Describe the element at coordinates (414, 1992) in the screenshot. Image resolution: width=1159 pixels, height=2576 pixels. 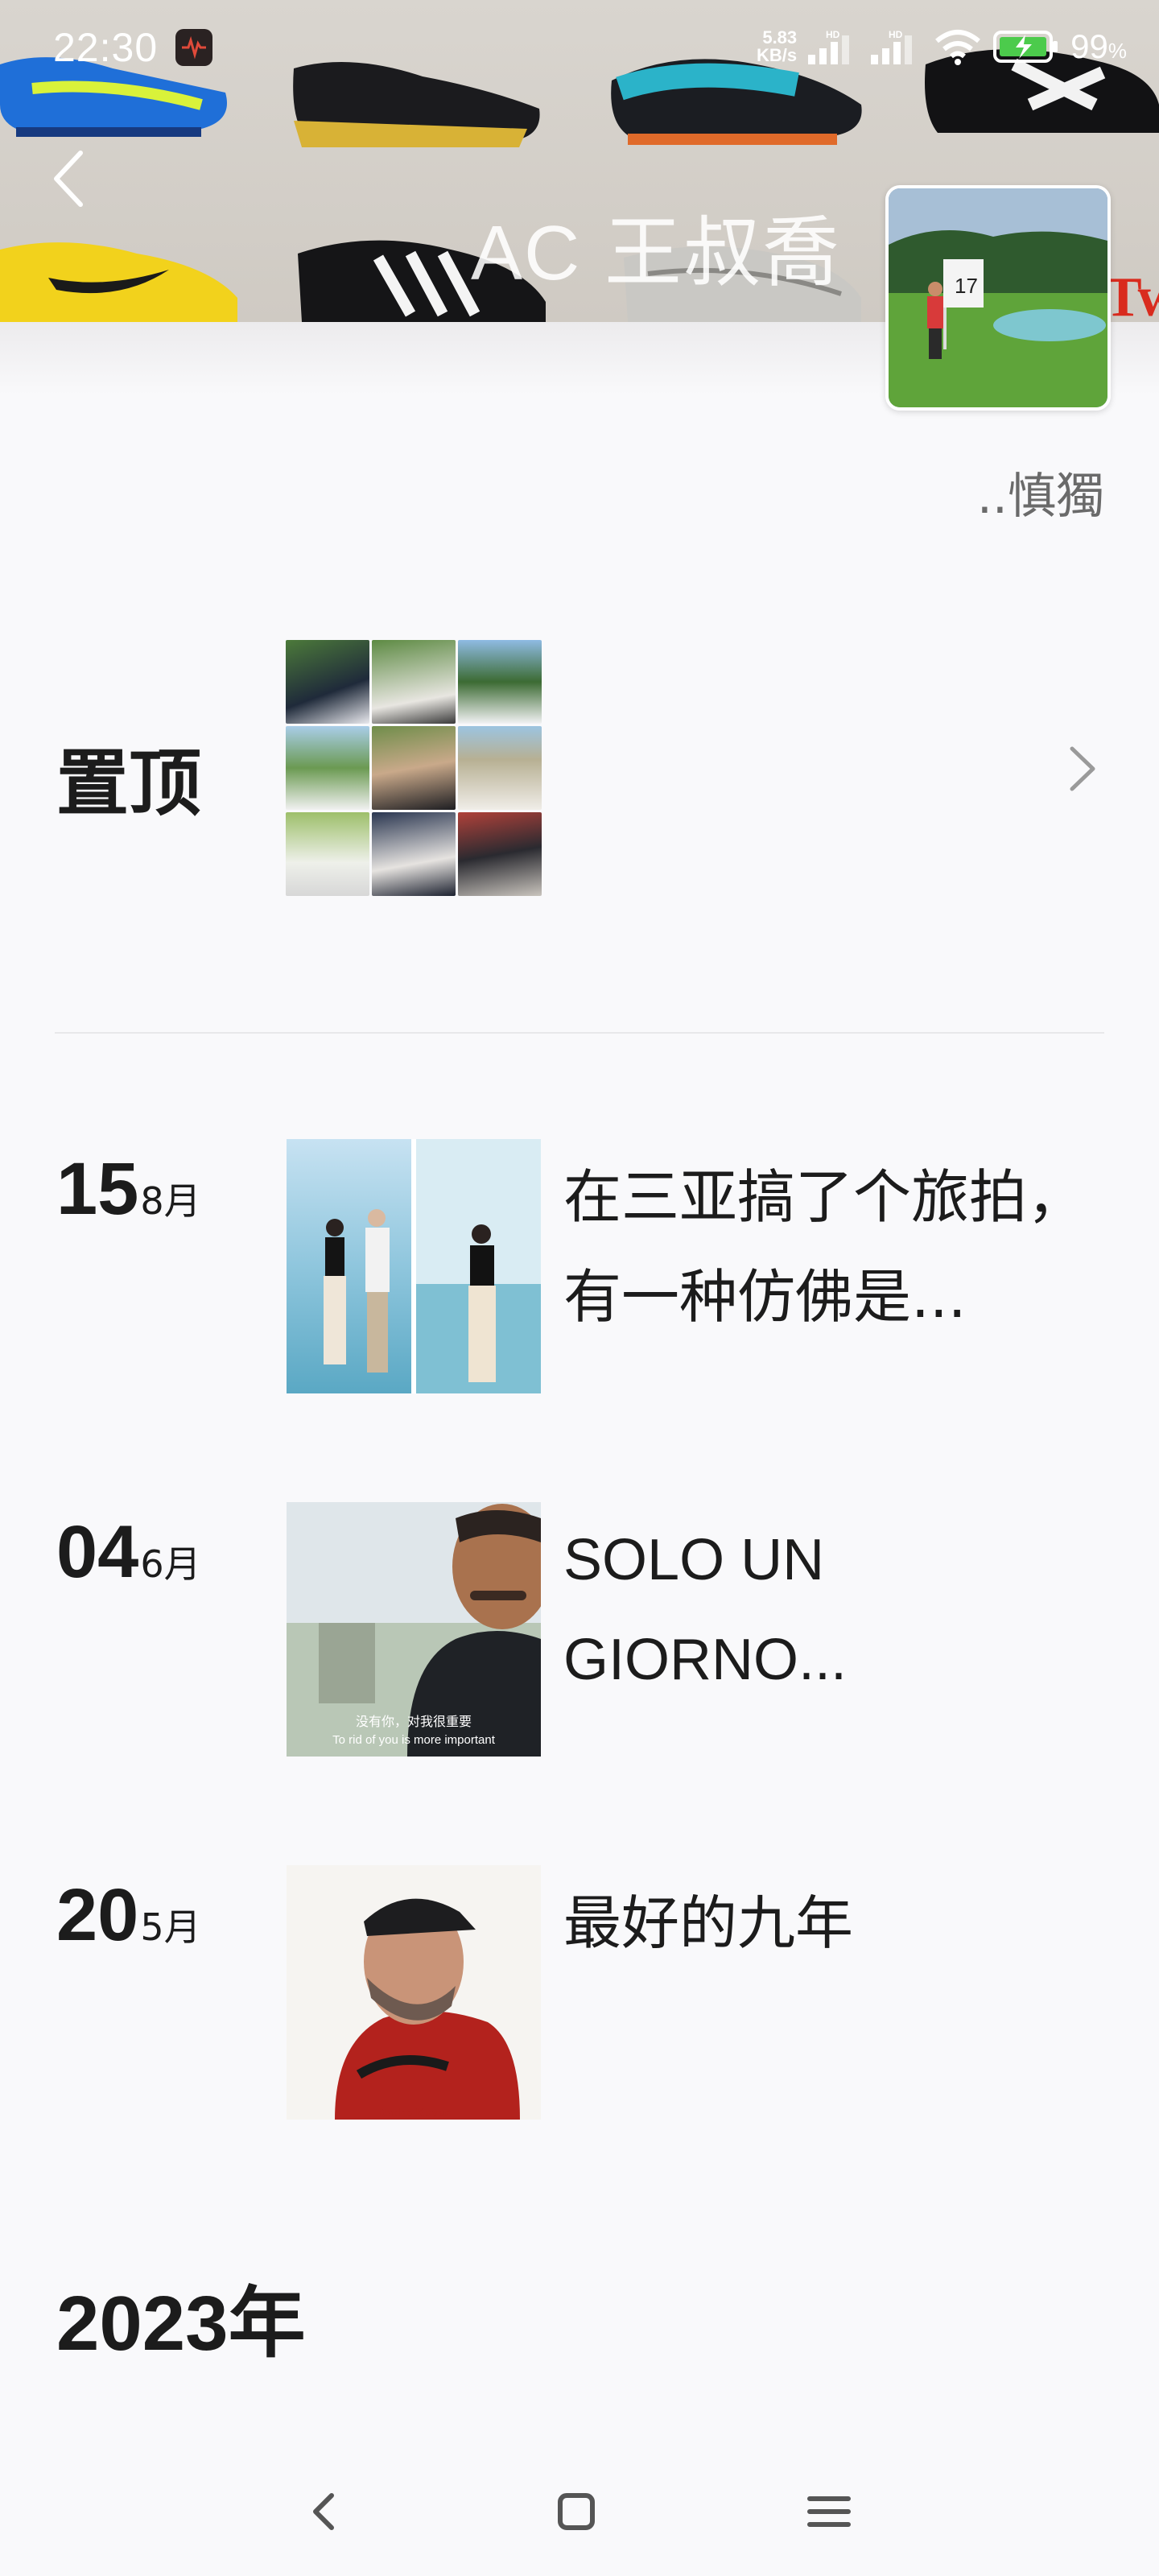
I see `post-thumbnail: Darko Kovac` at that location.